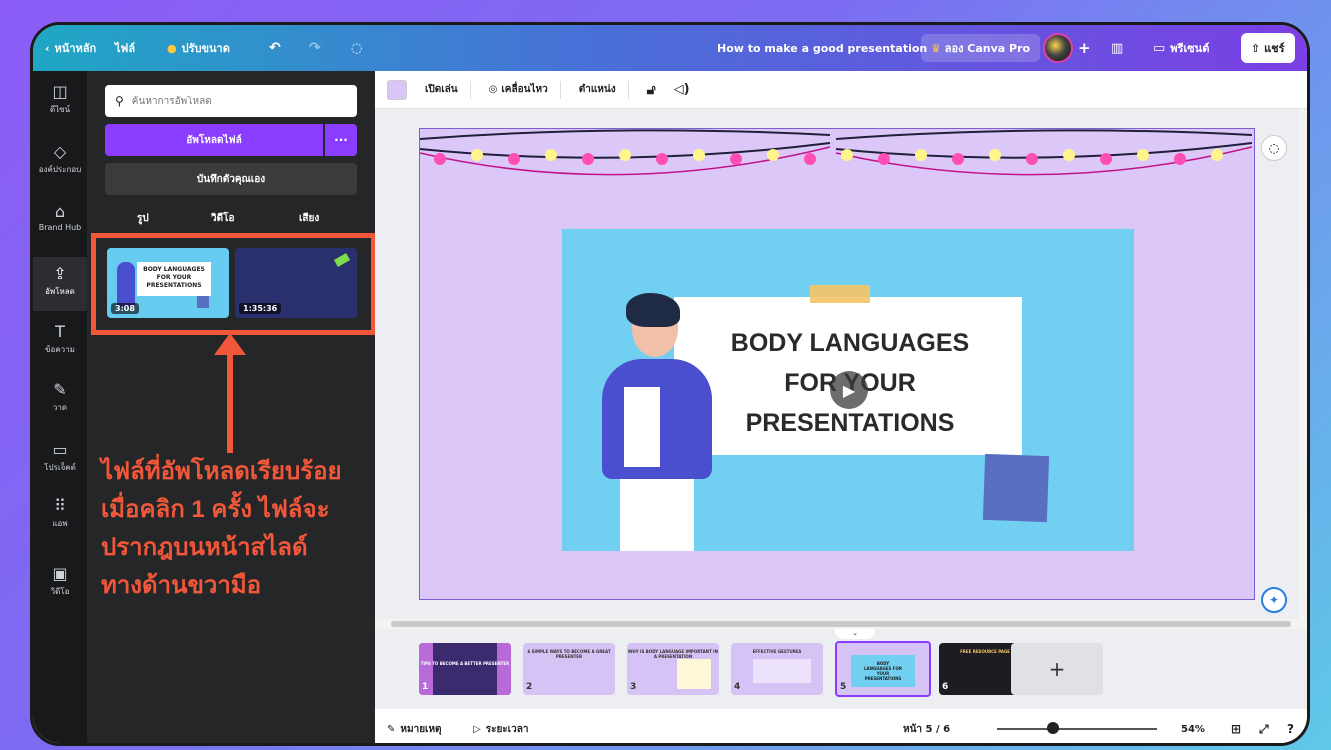  I want to click on notes-icon: ✎, so click(391, 729).